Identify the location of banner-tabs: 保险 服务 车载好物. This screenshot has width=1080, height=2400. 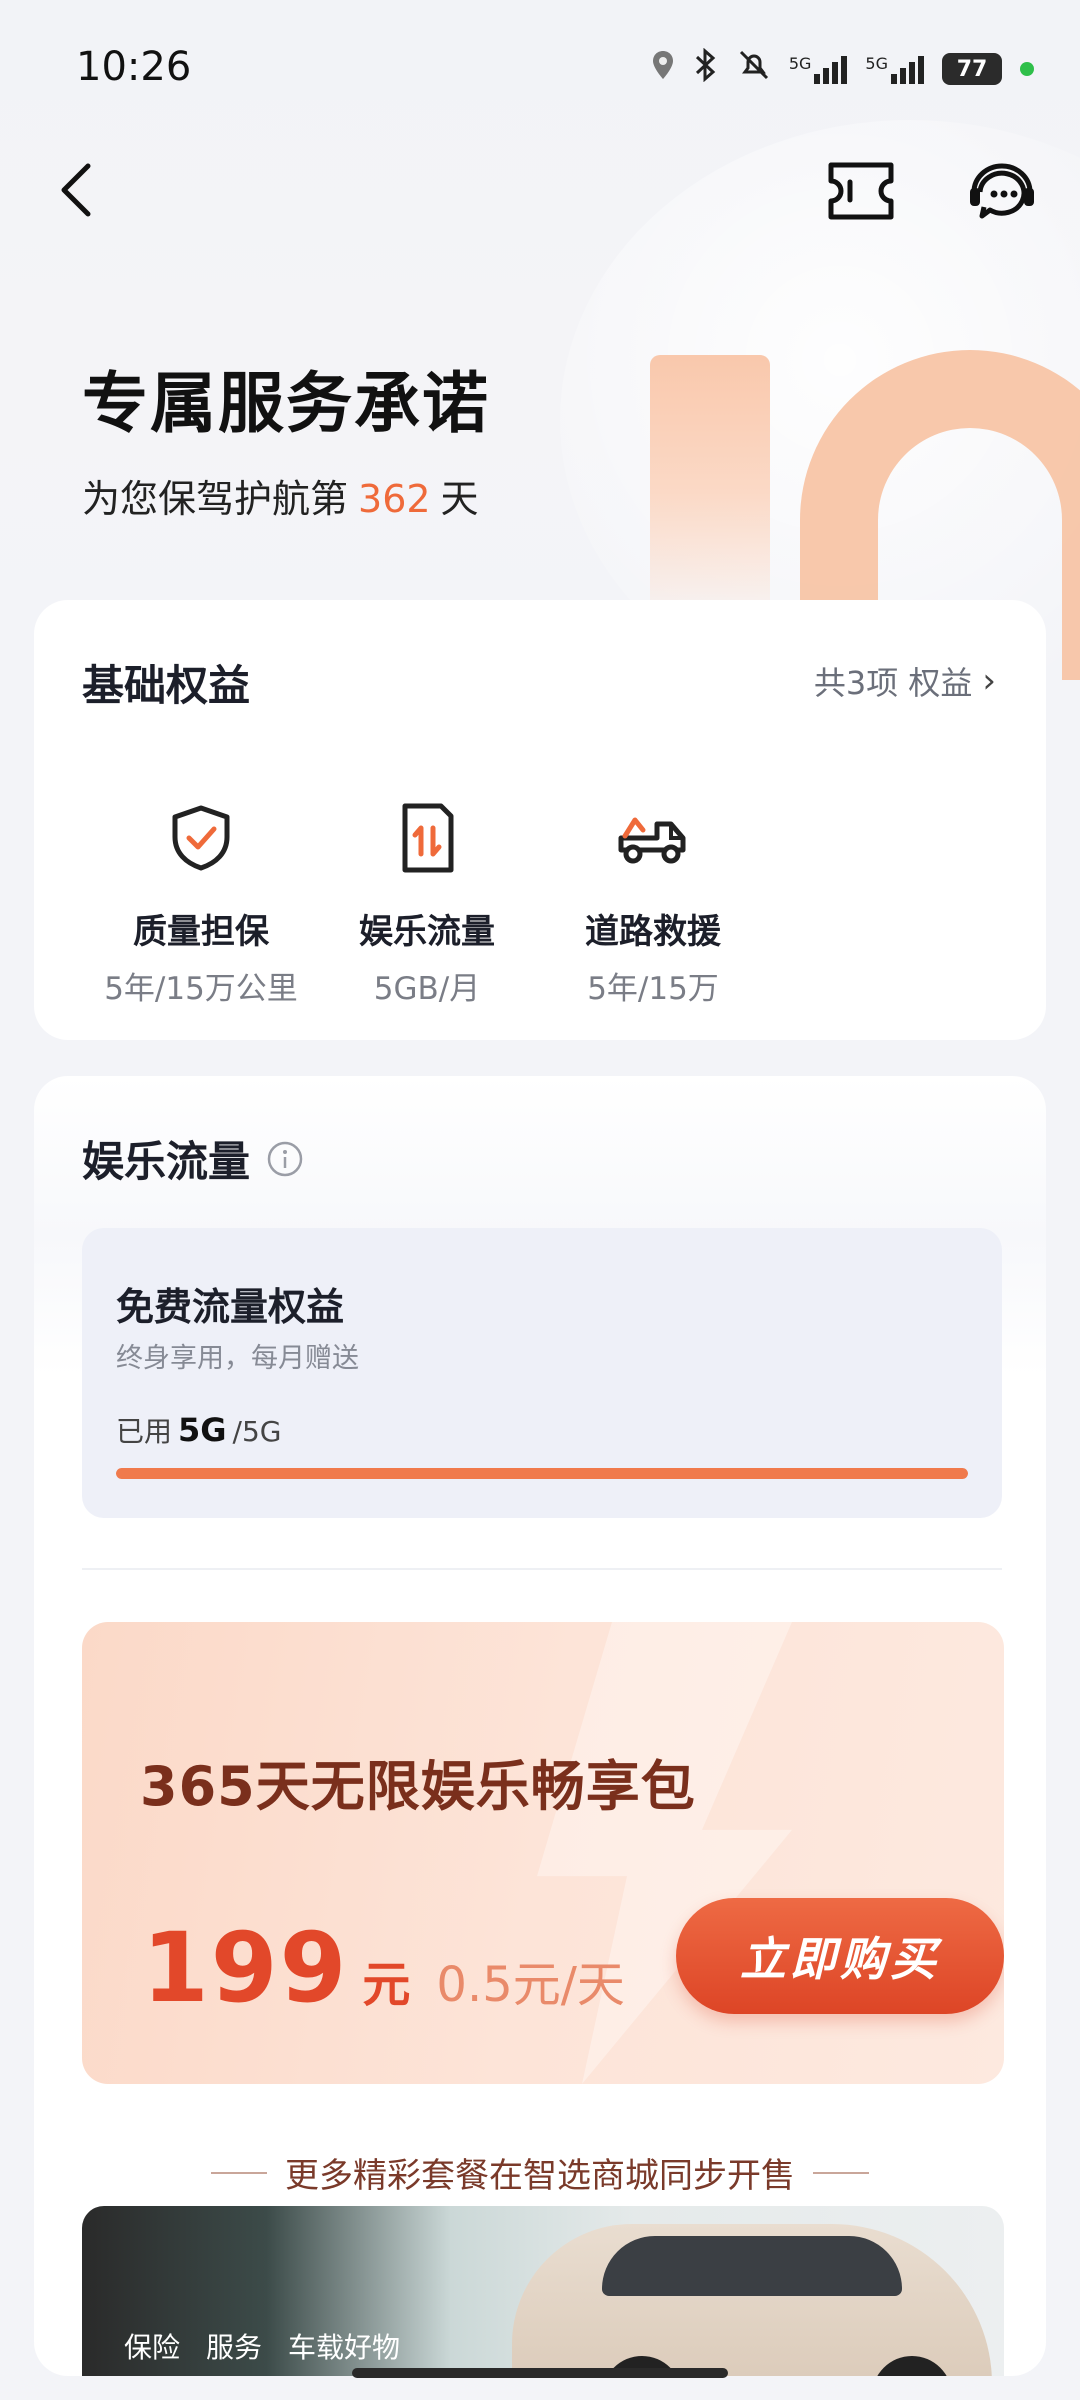
(262, 2346).